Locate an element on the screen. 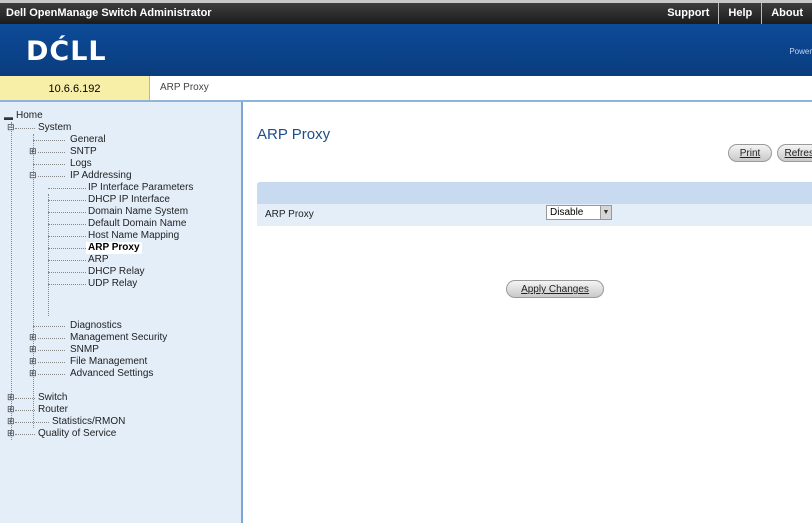  page-title: ARP Proxy is located at coordinates (294, 134).